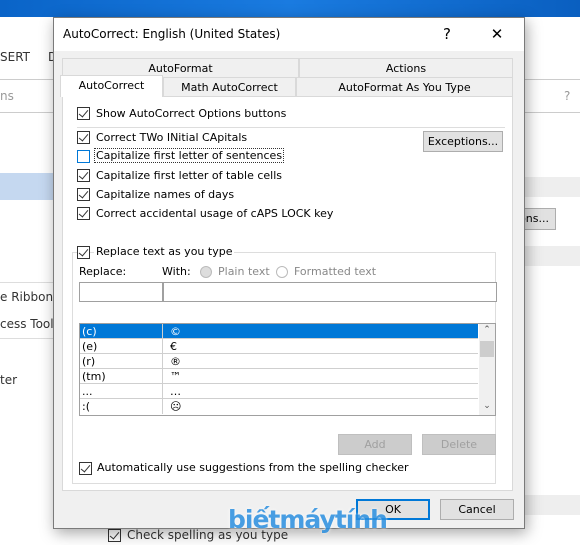 This screenshot has width=580, height=545. Describe the element at coordinates (176, 271) in the screenshot. I see `with-label: With:` at that location.